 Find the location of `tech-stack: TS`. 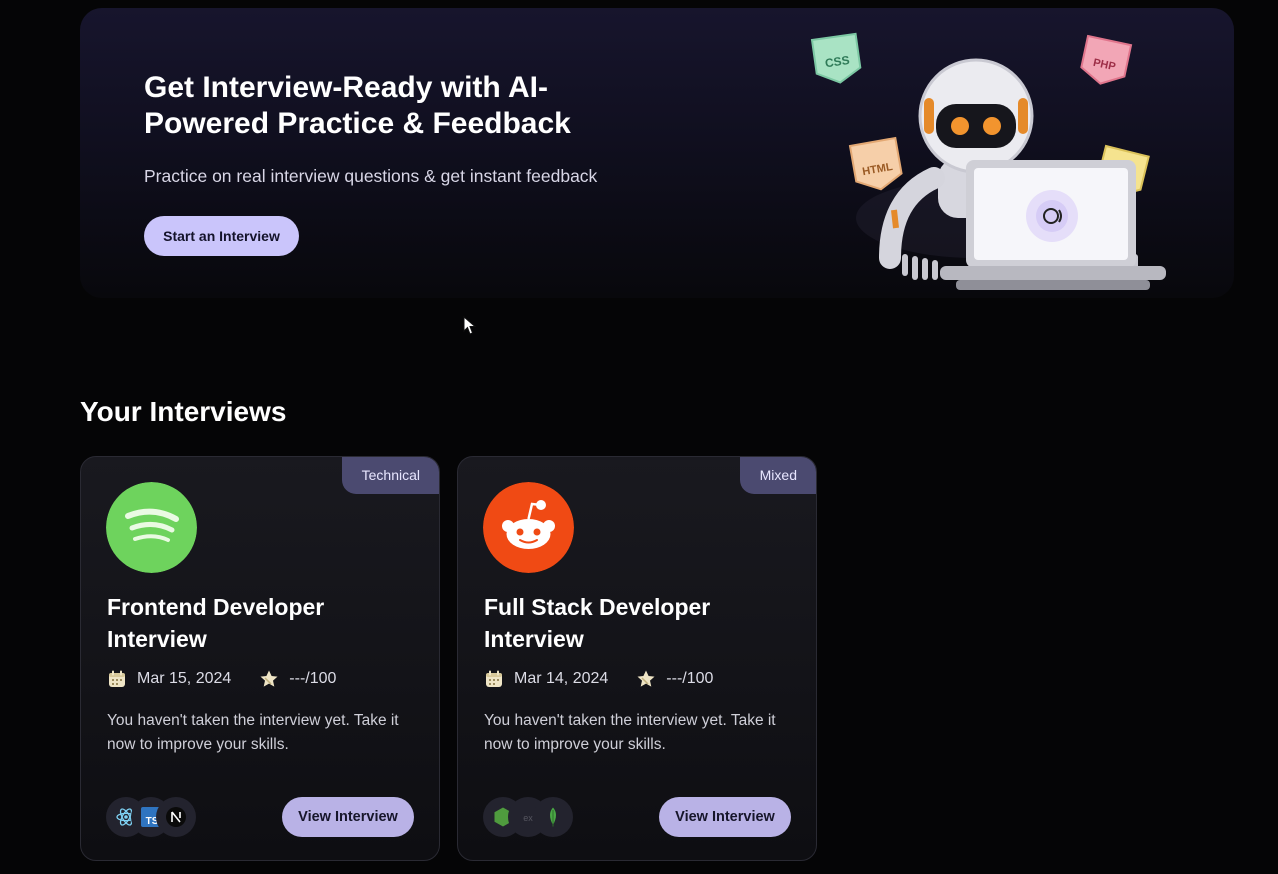

tech-stack: TS is located at coordinates (151, 817).